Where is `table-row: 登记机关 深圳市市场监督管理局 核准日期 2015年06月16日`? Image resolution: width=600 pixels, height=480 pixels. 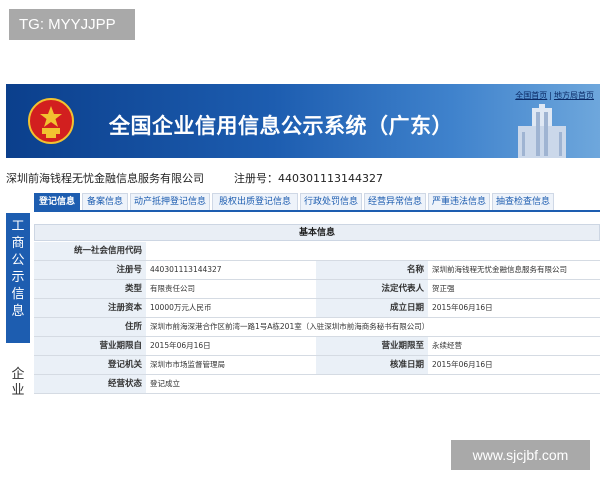 table-row: 登记机关 深圳市市场监督管理局 核准日期 2015年06月16日 is located at coordinates (317, 365).